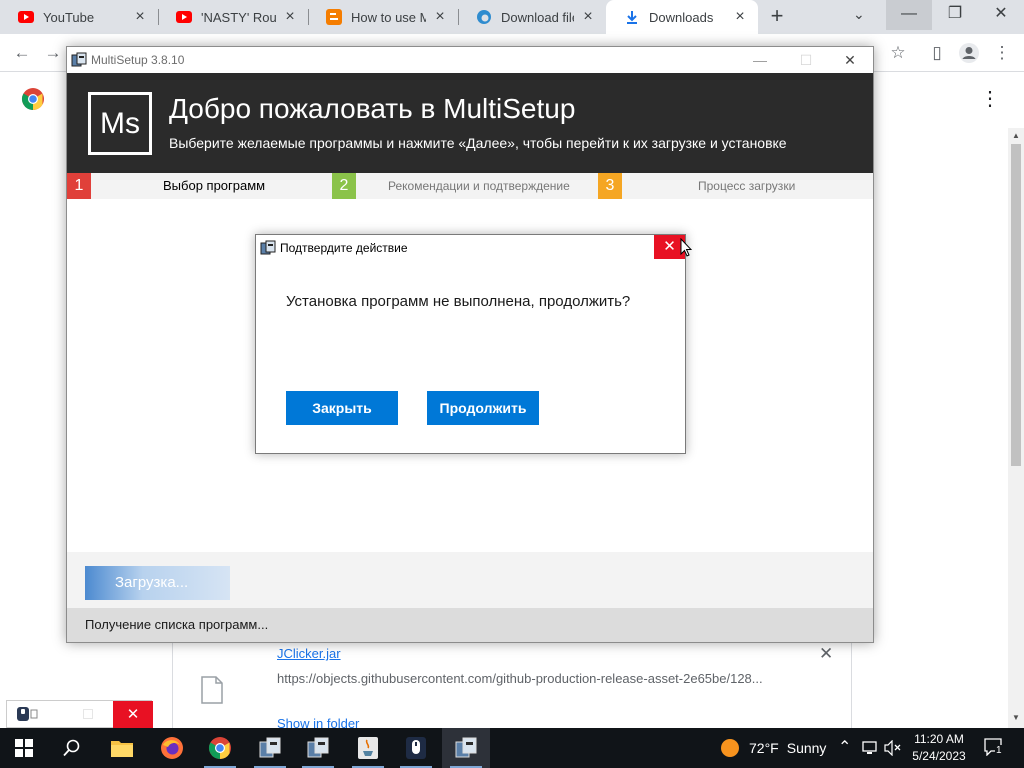  Describe the element at coordinates (212, 690) in the screenshot. I see `file-icon` at that location.